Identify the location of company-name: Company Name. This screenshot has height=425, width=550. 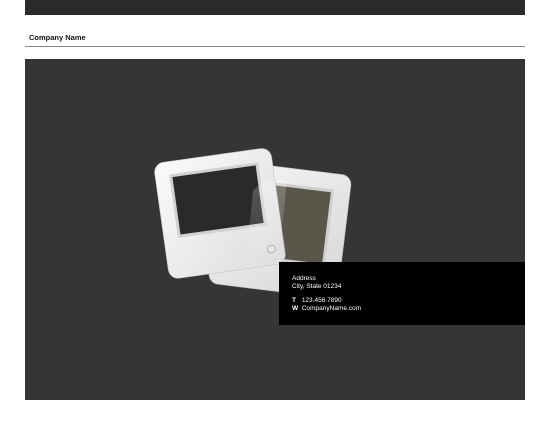
(57, 37).